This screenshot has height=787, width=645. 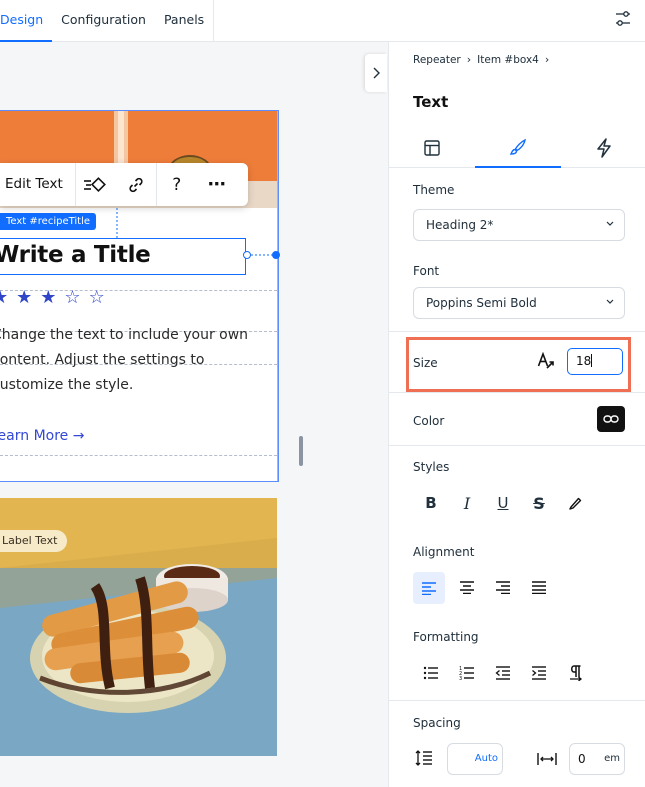 I want to click on outdent-button, so click(x=503, y=673).